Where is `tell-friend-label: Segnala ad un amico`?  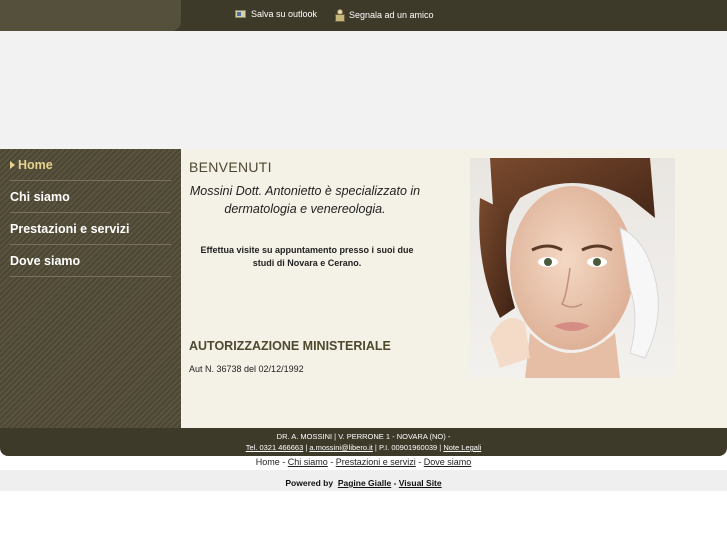 tell-friend-label: Segnala ad un amico is located at coordinates (391, 14).